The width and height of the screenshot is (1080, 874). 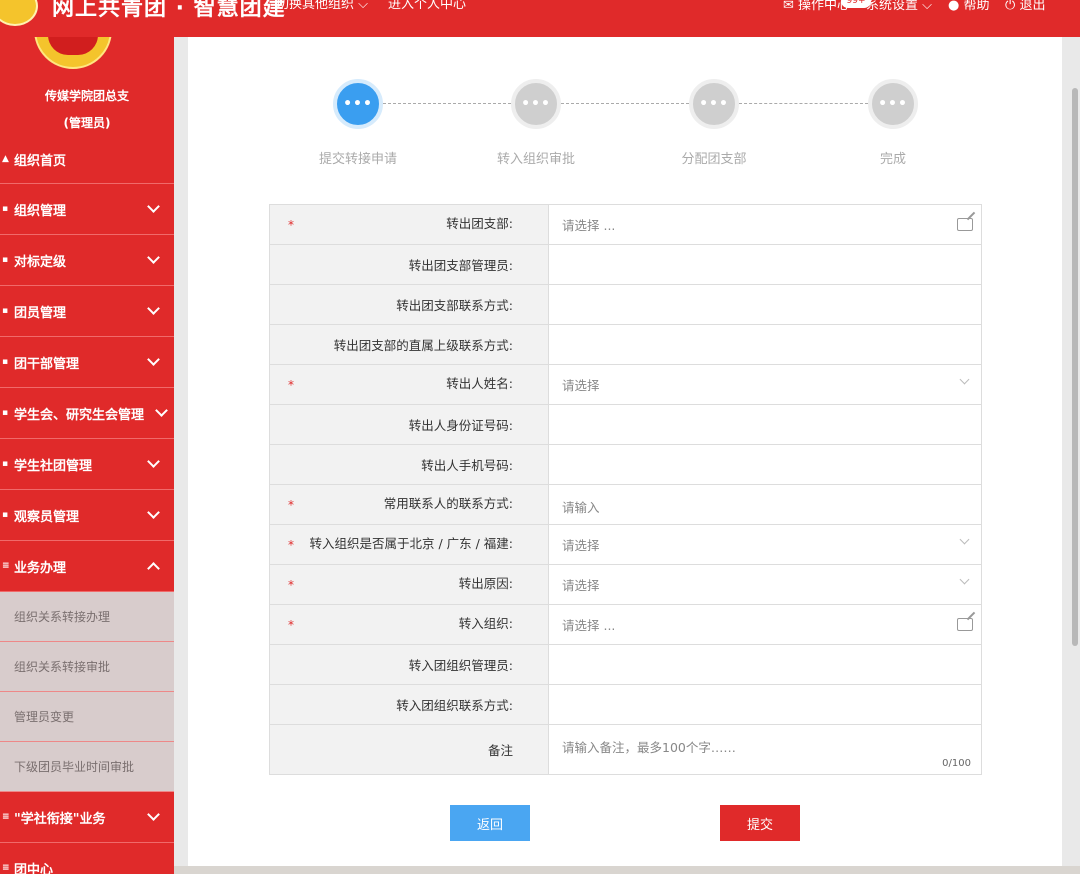 I want to click on personal-center-link: 进入个人中心, so click(x=427, y=6).